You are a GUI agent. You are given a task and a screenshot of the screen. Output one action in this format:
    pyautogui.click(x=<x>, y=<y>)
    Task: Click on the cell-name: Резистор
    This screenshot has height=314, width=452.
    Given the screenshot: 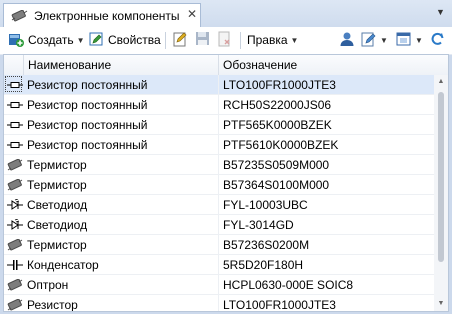 What is the action you would take?
    pyautogui.click(x=52, y=305)
    